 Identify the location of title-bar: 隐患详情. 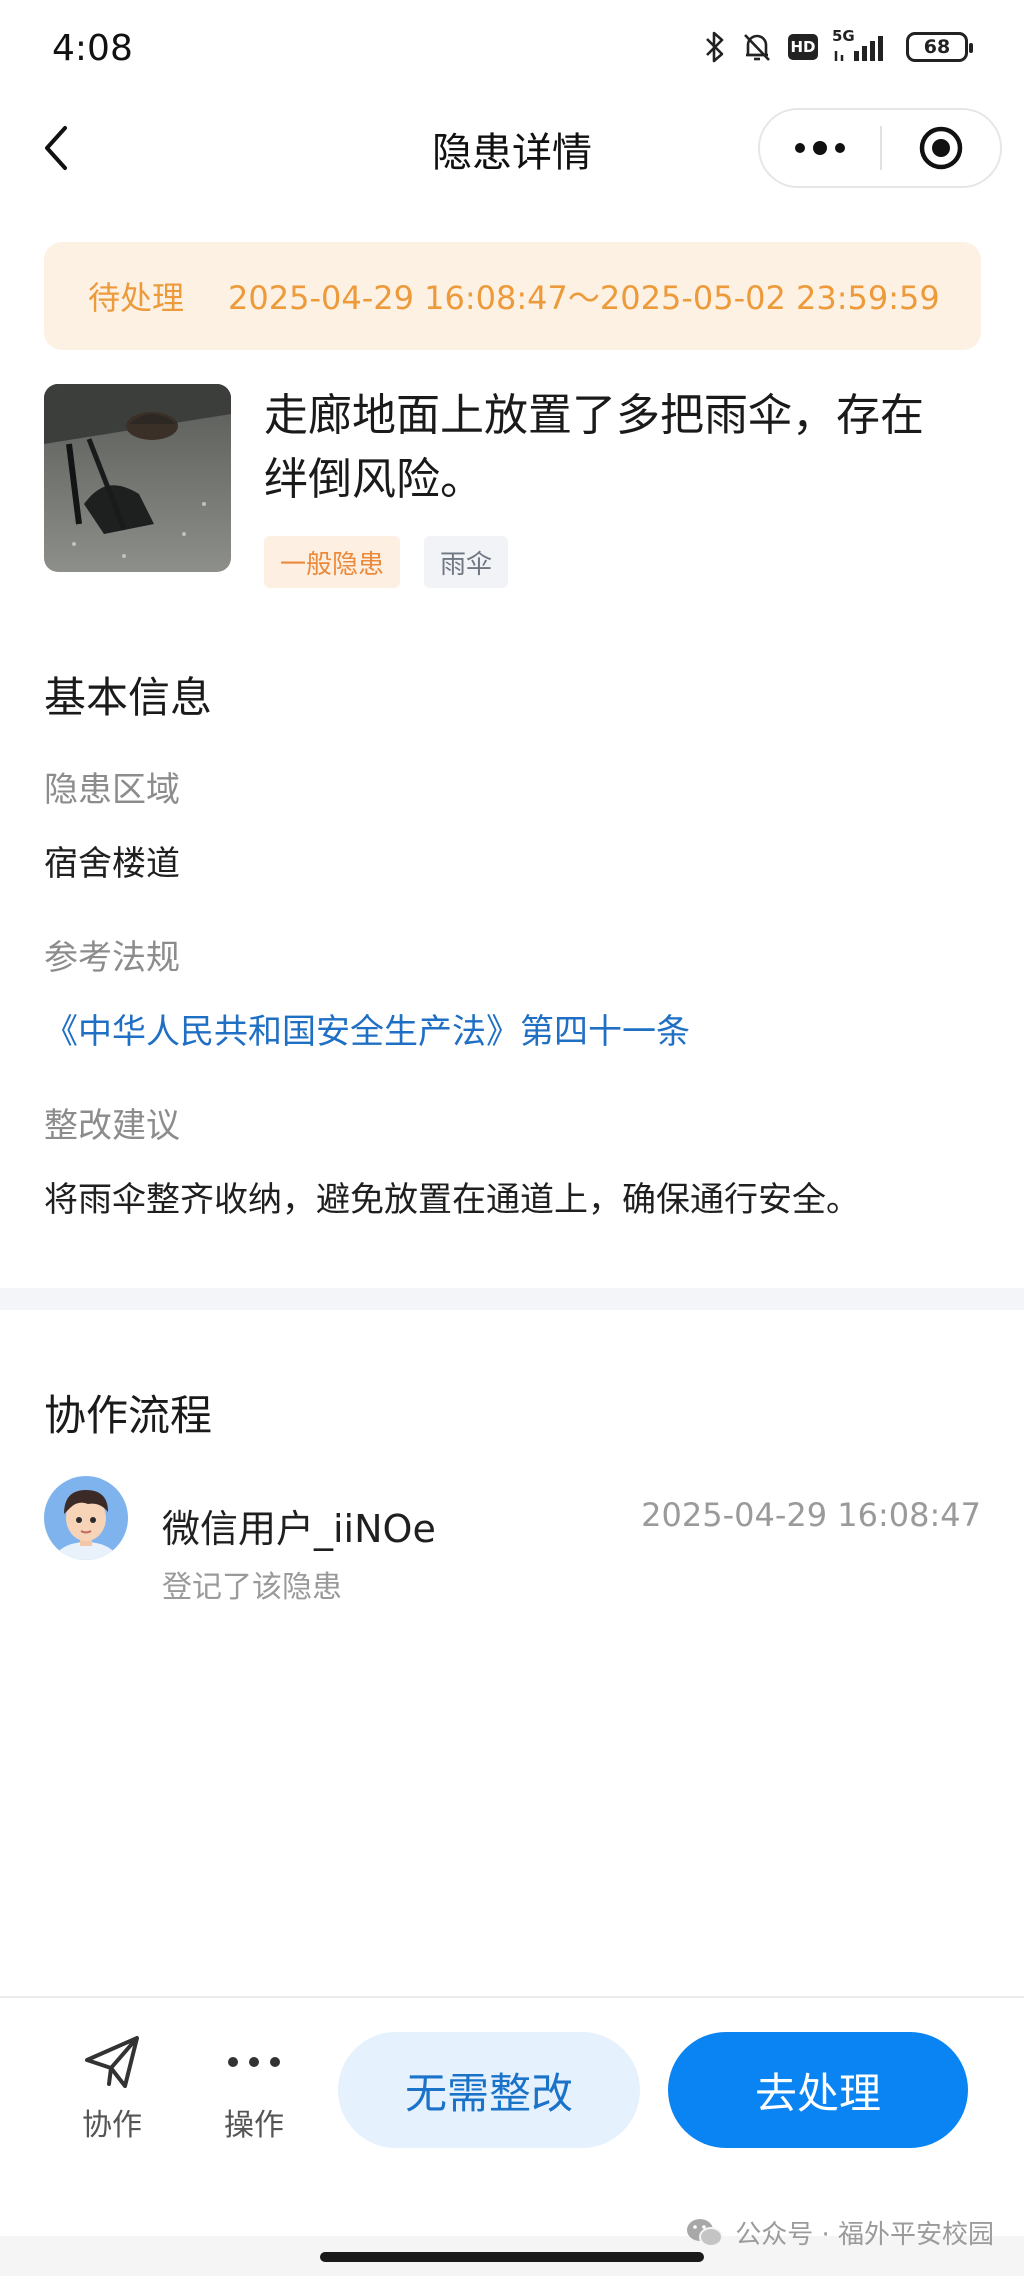
(512, 148).